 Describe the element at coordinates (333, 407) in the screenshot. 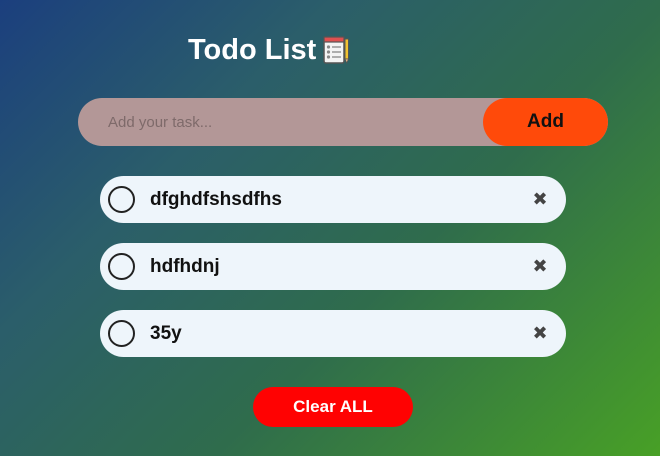

I see `clear-all-button: Clear ALL` at that location.